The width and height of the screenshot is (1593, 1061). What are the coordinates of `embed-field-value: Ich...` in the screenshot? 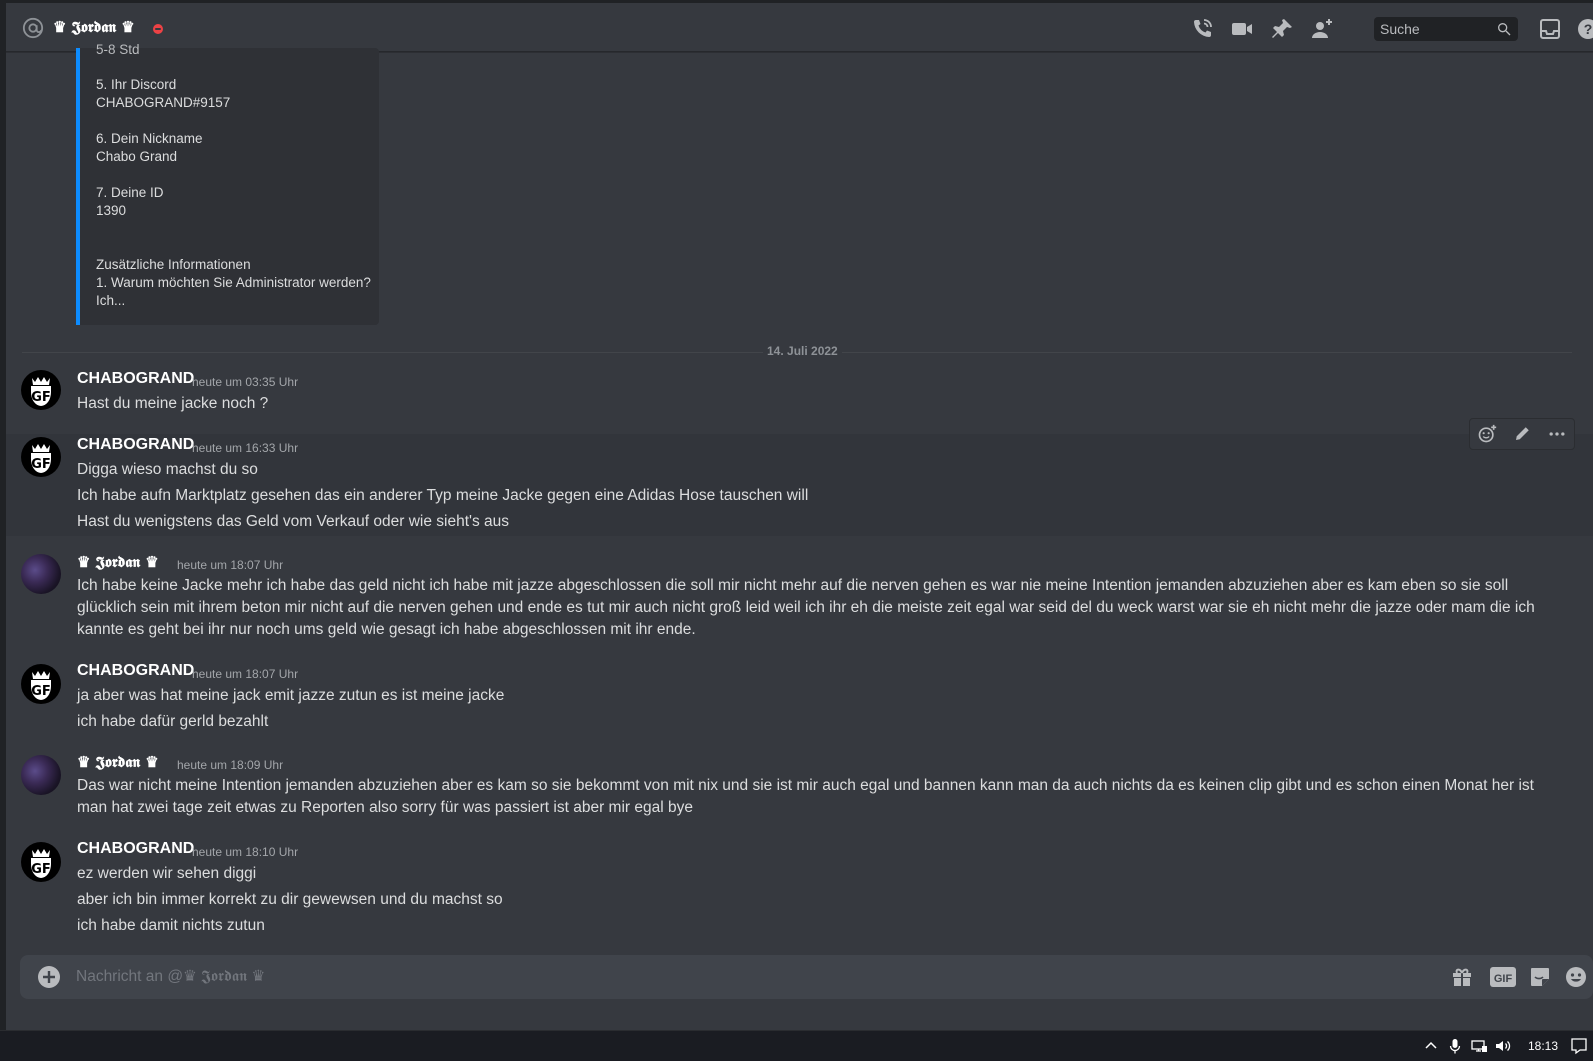 It's located at (111, 300).